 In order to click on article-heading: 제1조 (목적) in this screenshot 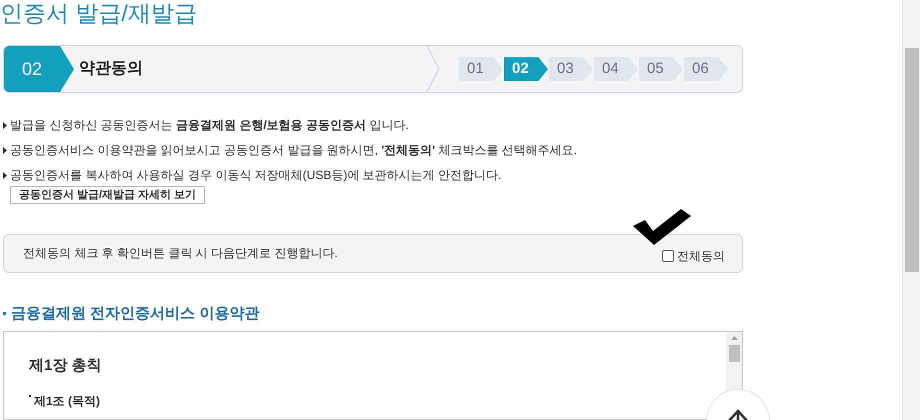, I will do `click(67, 401)`.